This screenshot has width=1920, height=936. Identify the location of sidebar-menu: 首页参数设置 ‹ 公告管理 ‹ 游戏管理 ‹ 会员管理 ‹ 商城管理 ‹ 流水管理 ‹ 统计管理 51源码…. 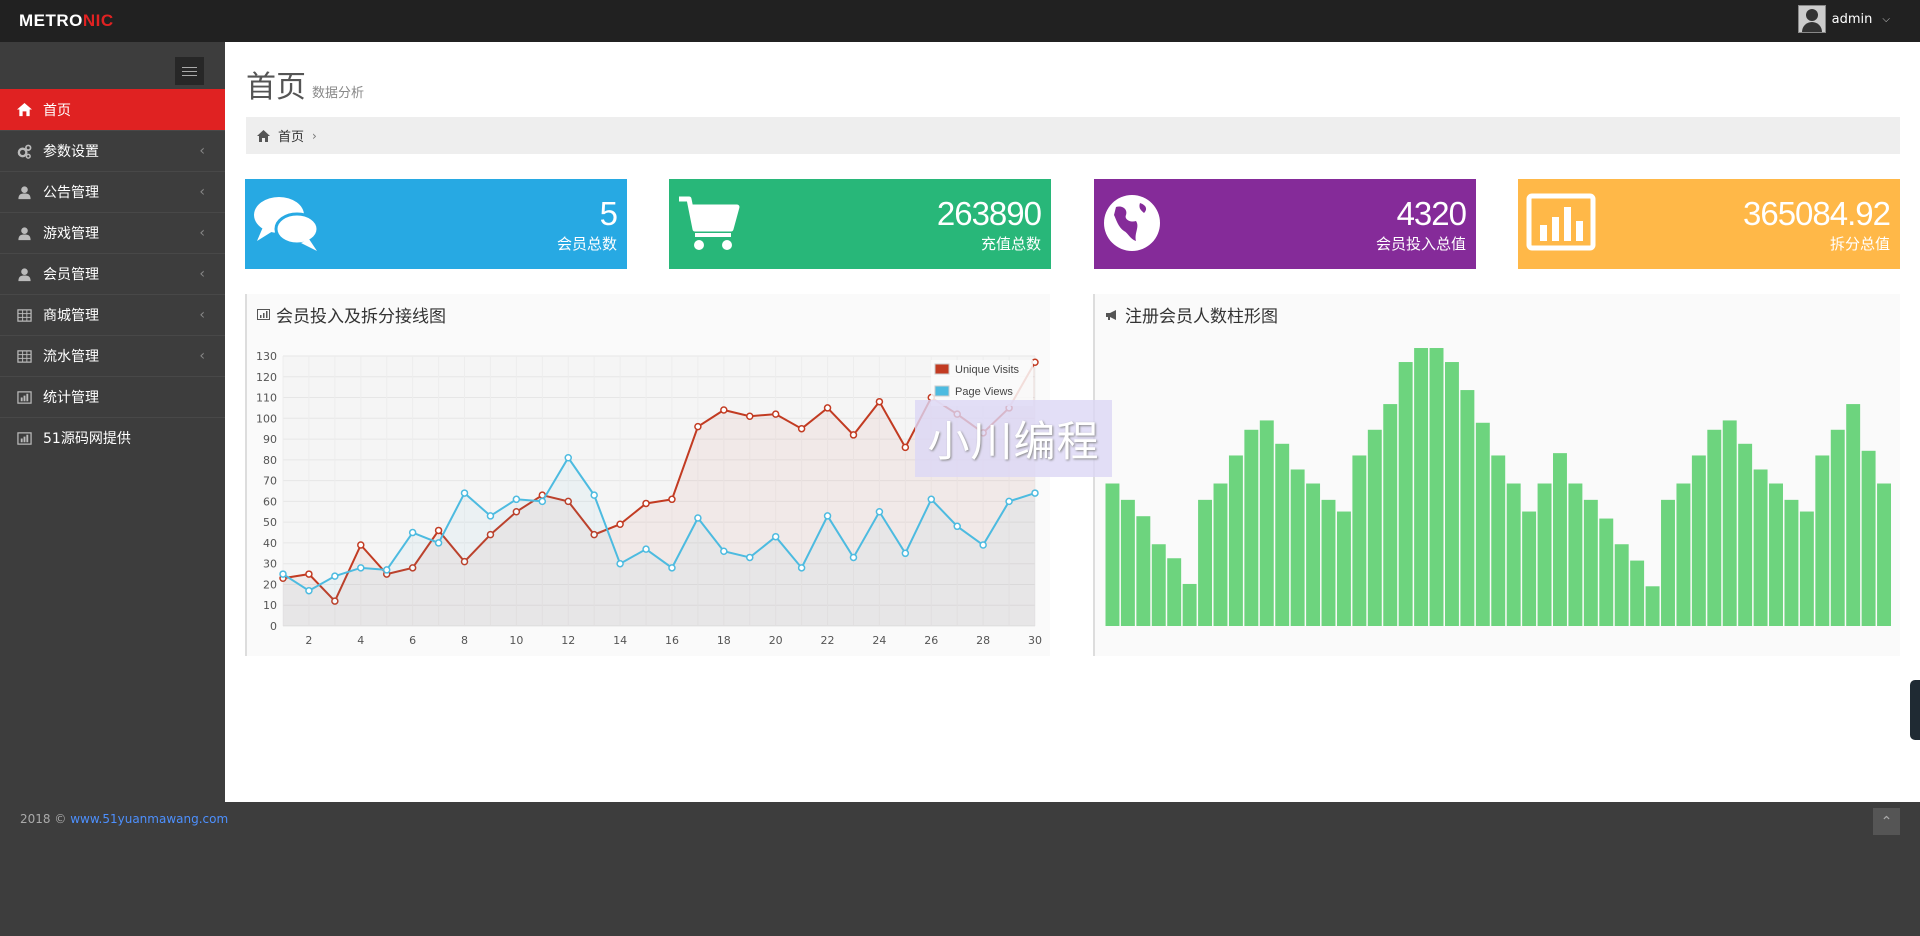
(116, 273).